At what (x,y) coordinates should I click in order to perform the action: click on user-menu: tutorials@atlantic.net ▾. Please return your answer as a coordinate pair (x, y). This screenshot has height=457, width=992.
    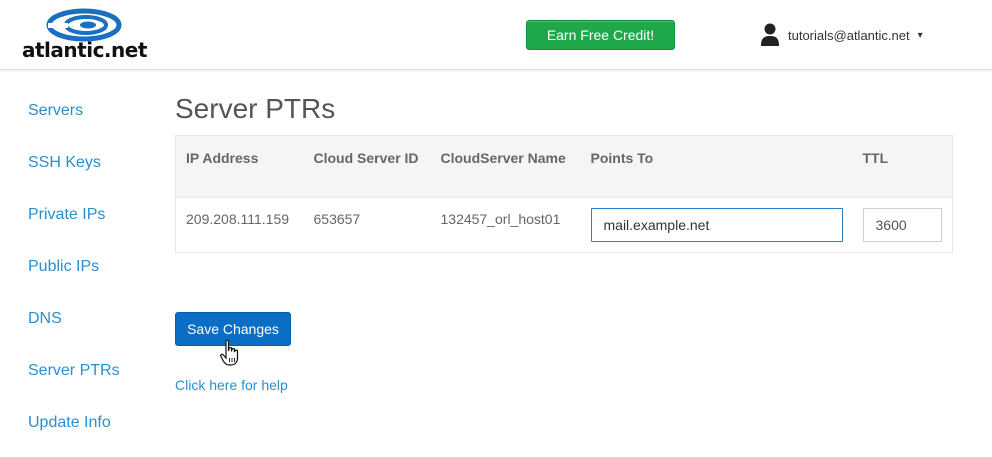
    Looking at the image, I should click on (841, 35).